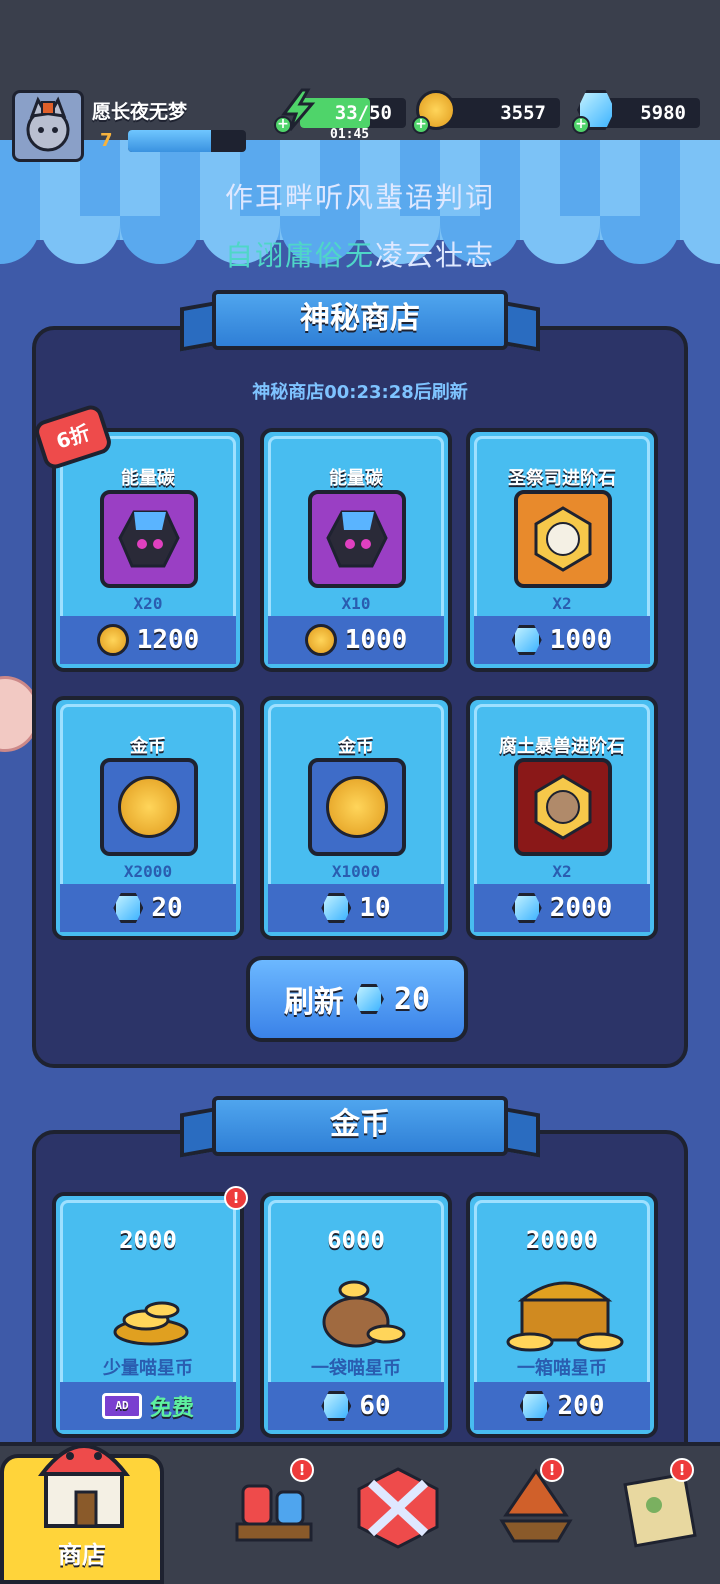  Describe the element at coordinates (148, 1240) in the screenshot. I see `pack-amount: 2000` at that location.